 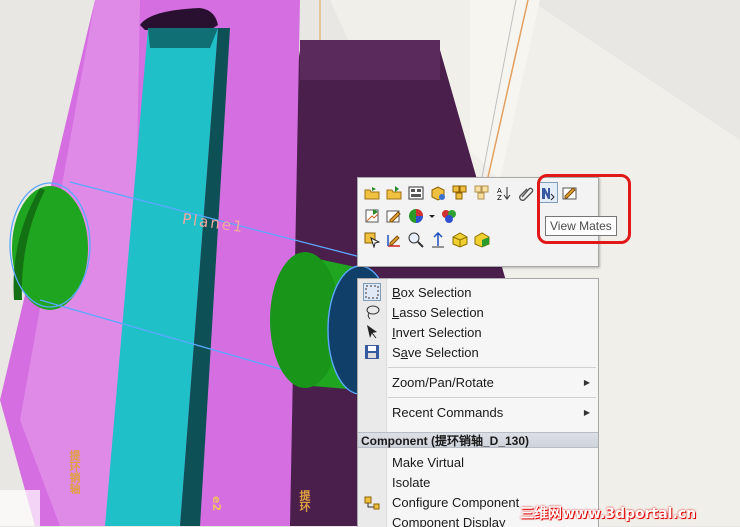 I want to click on menu-item-label-part: ox Selection, so click(x=436, y=292).